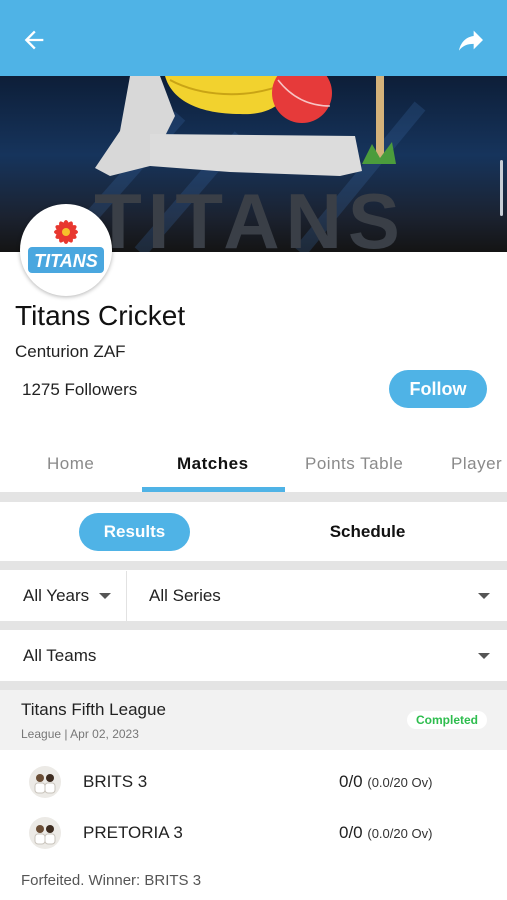 The height and width of the screenshot is (900, 507). I want to click on followers-count: 1275 Followers, so click(80, 389).